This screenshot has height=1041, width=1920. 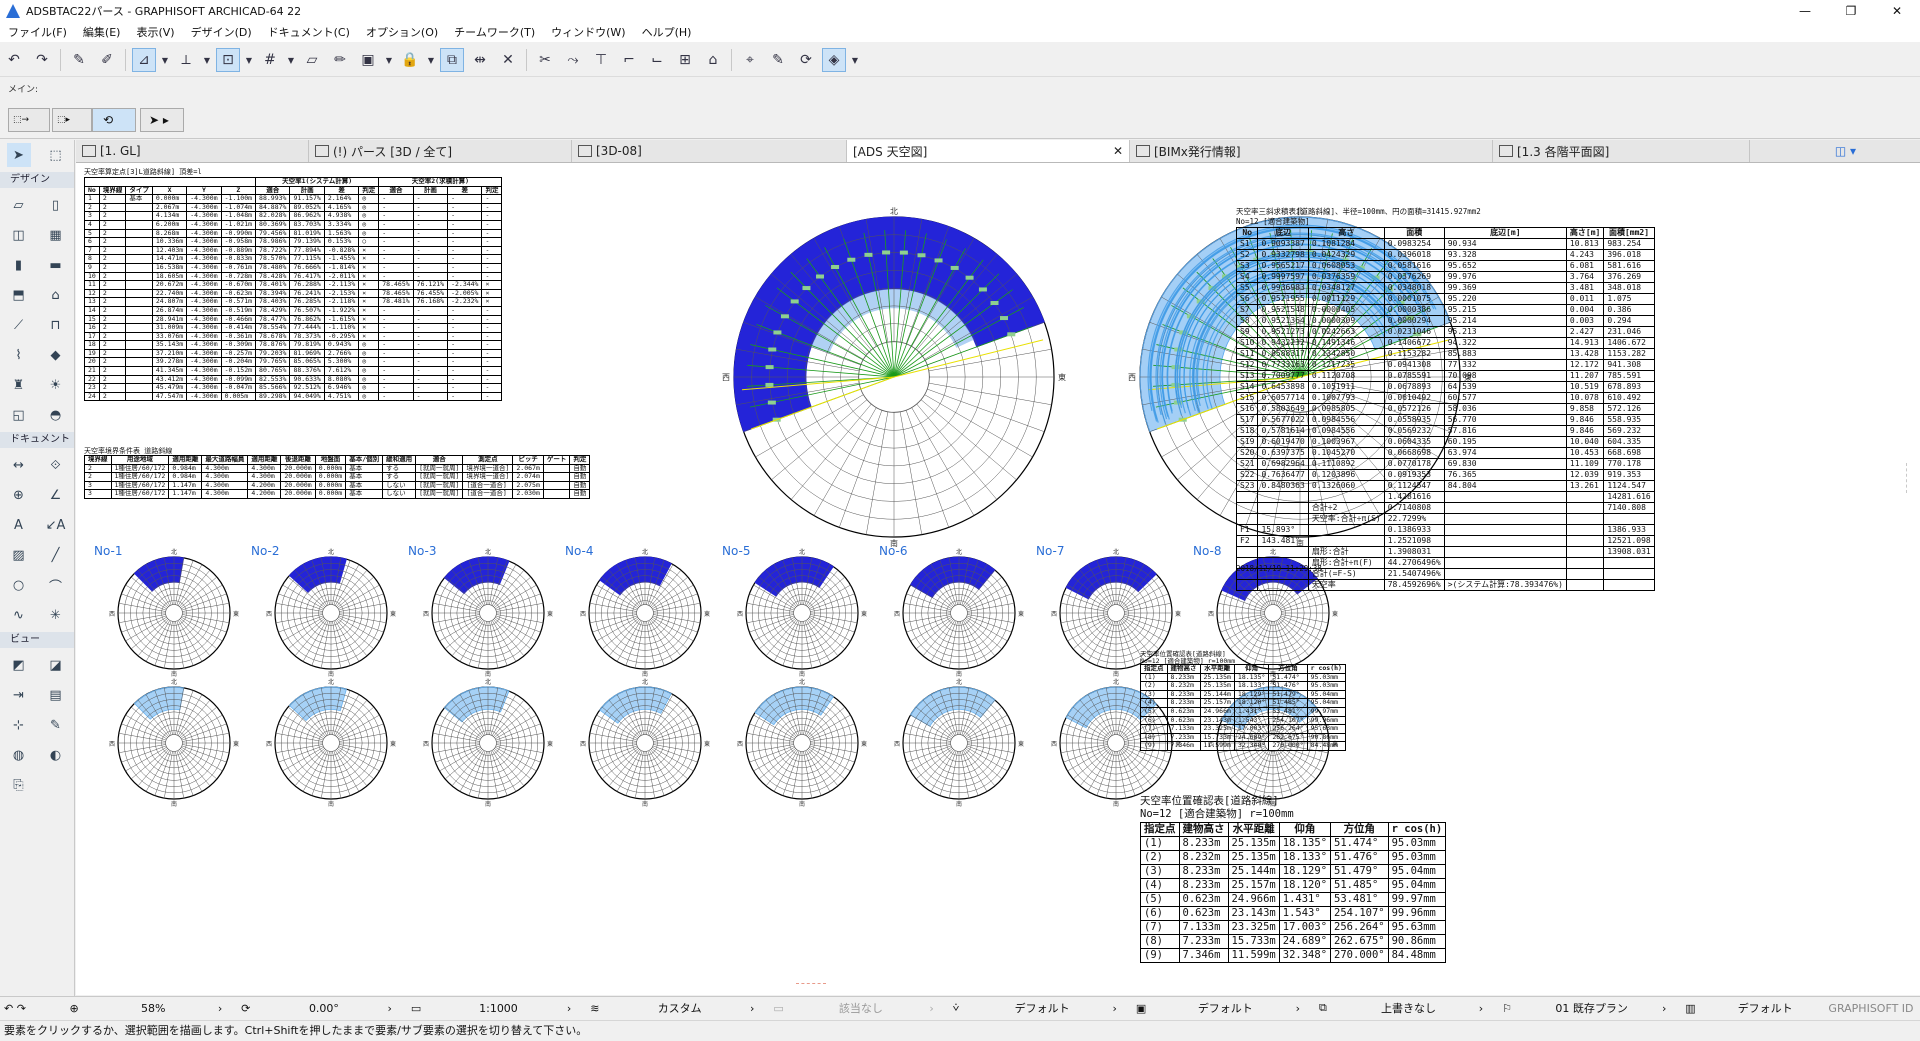 I want to click on chamfer-icon: ⌙, so click(x=657, y=60).